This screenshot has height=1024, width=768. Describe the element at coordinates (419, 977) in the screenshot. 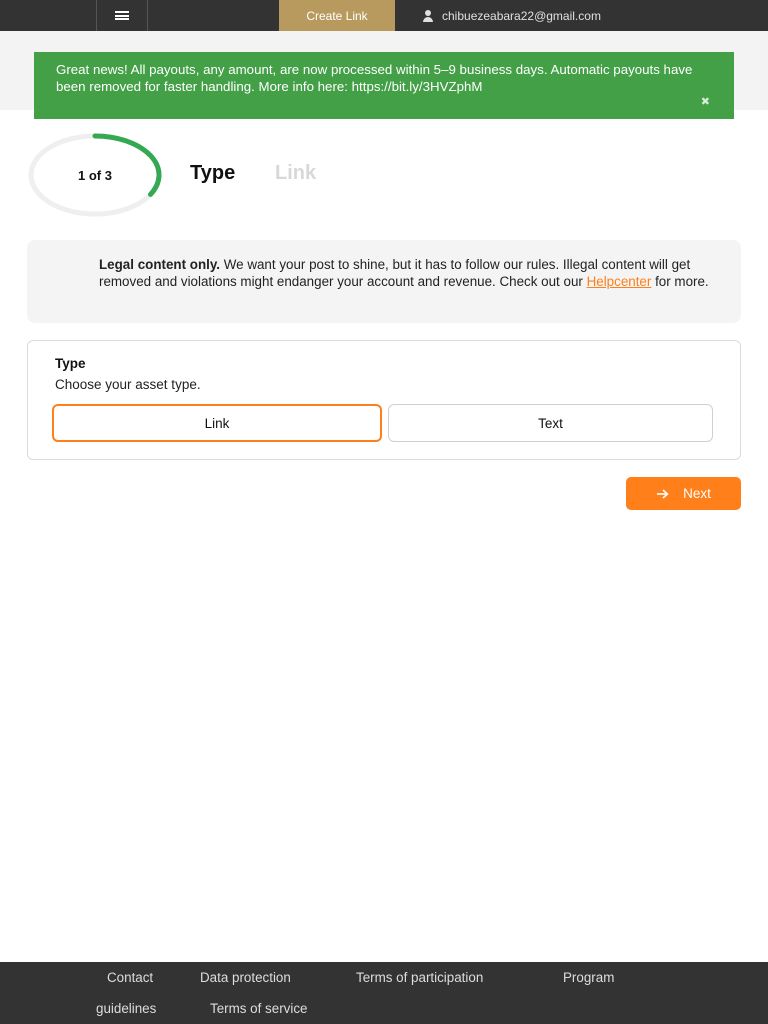

I see `footer-link-terms-of-participation: Terms of participation` at that location.